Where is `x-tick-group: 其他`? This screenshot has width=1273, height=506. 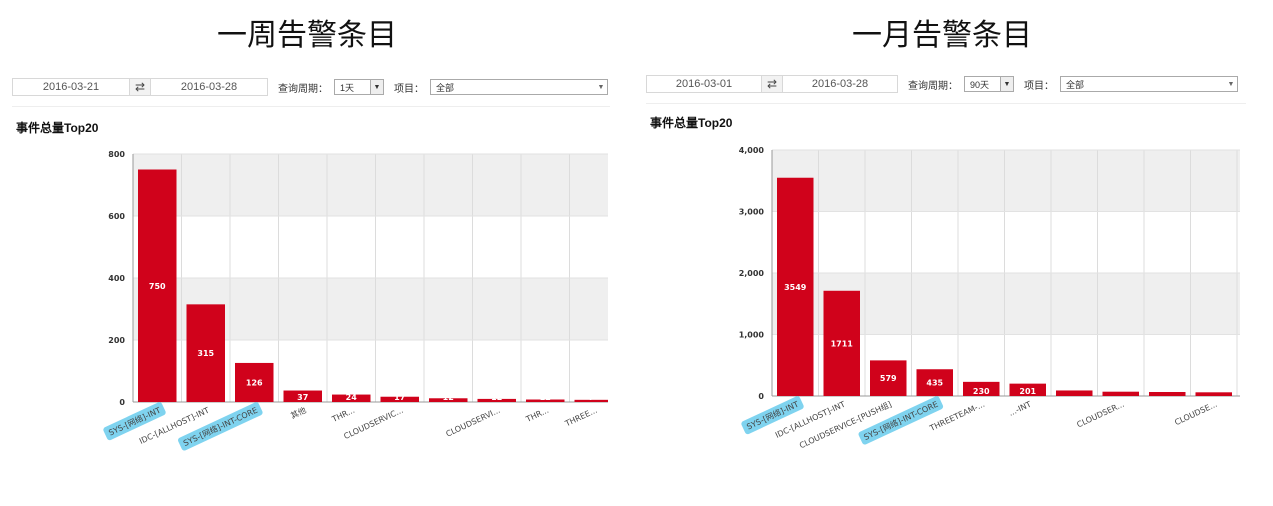 x-tick-group: 其他 is located at coordinates (298, 413).